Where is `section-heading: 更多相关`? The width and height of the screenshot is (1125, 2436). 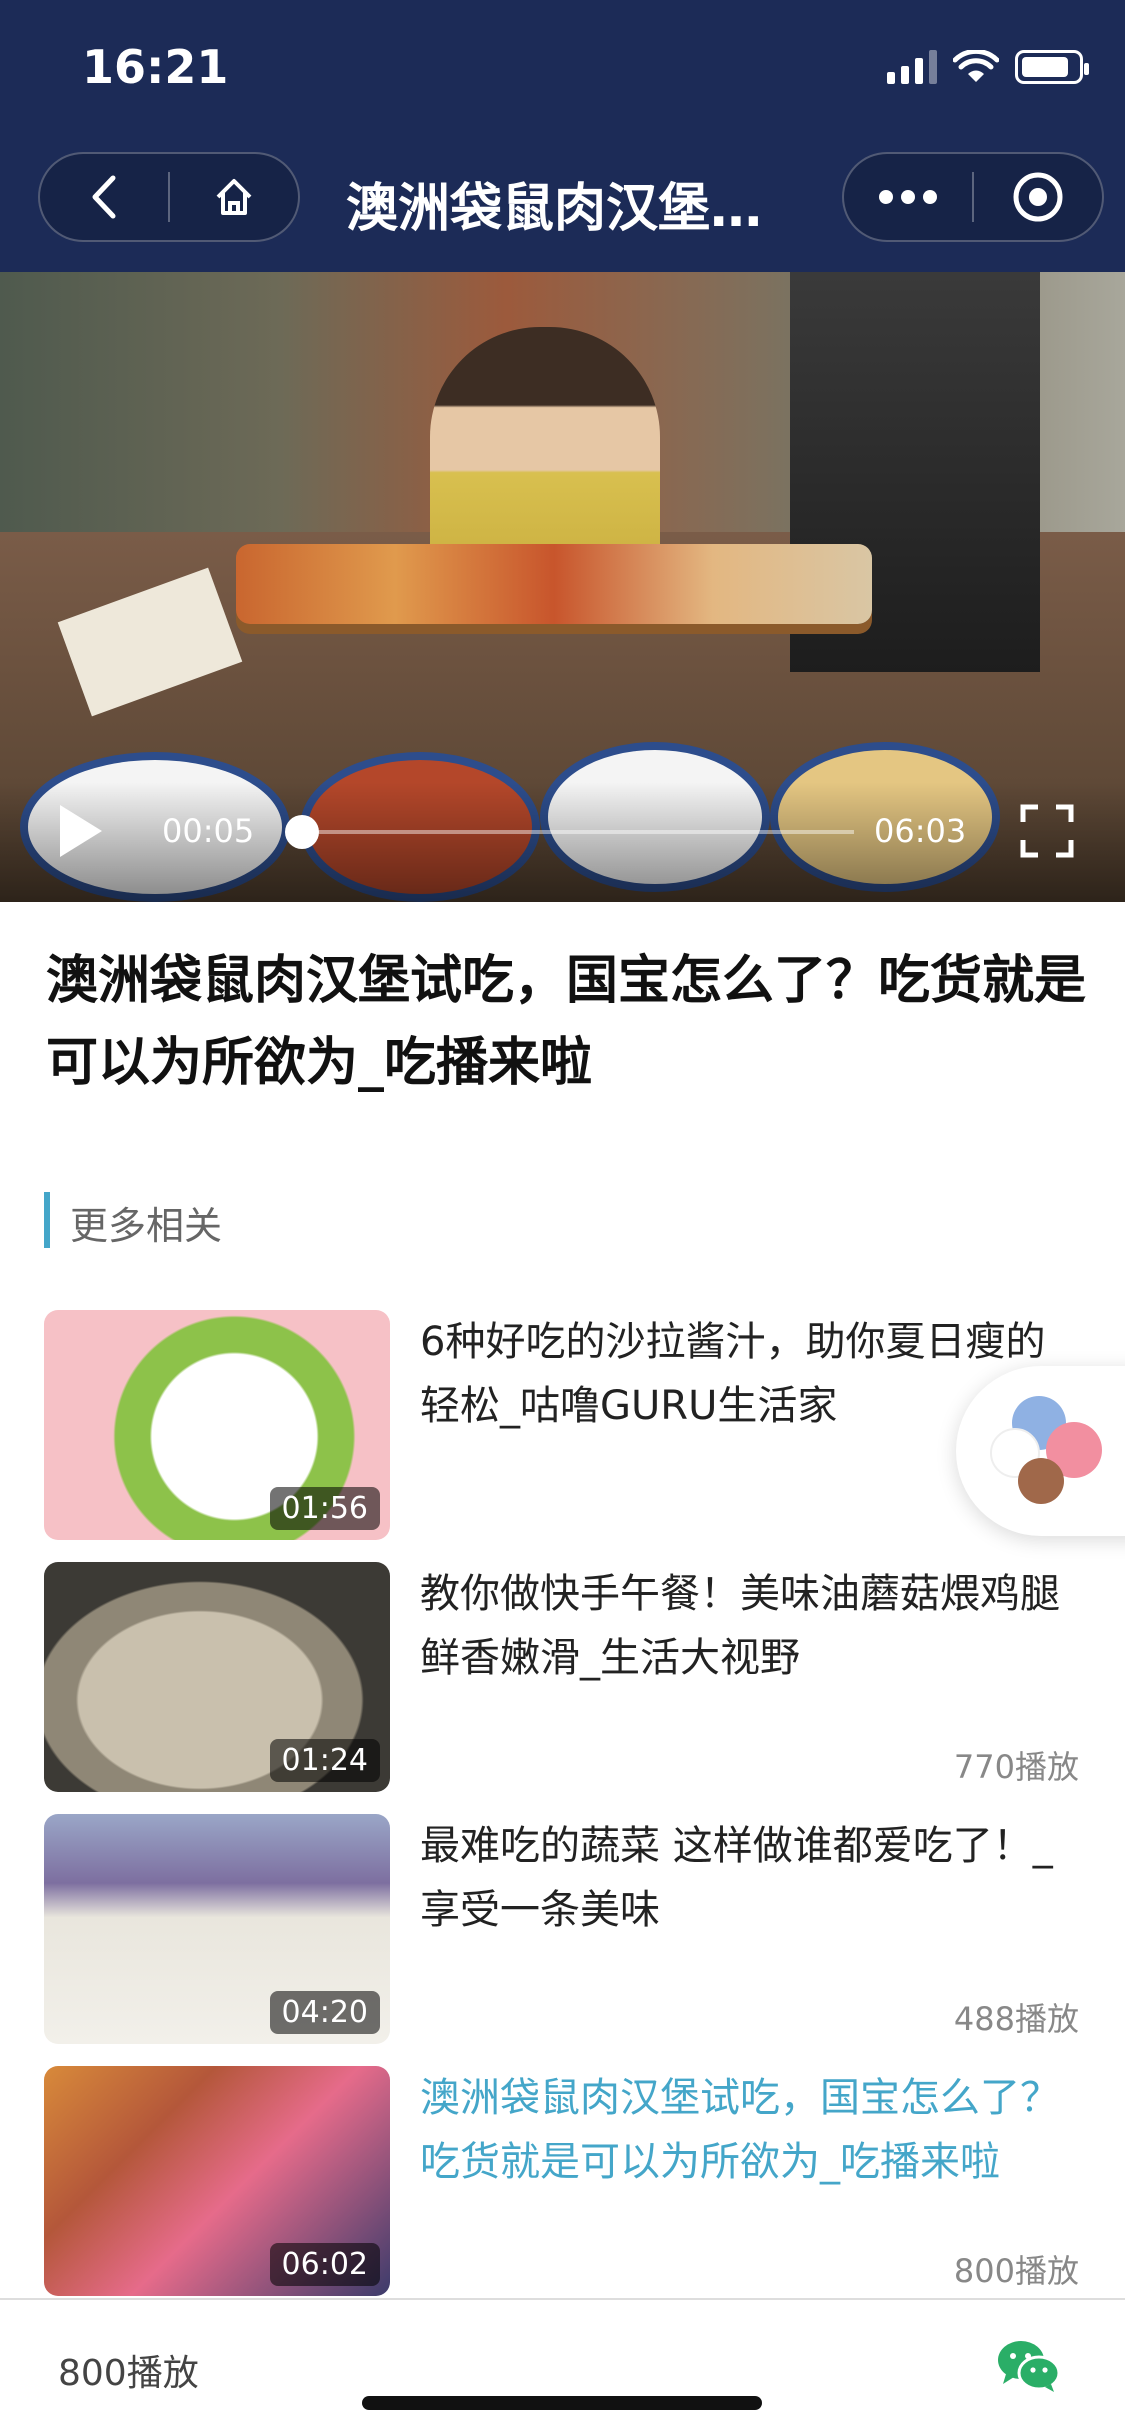
section-heading: 更多相关 is located at coordinates (146, 1226).